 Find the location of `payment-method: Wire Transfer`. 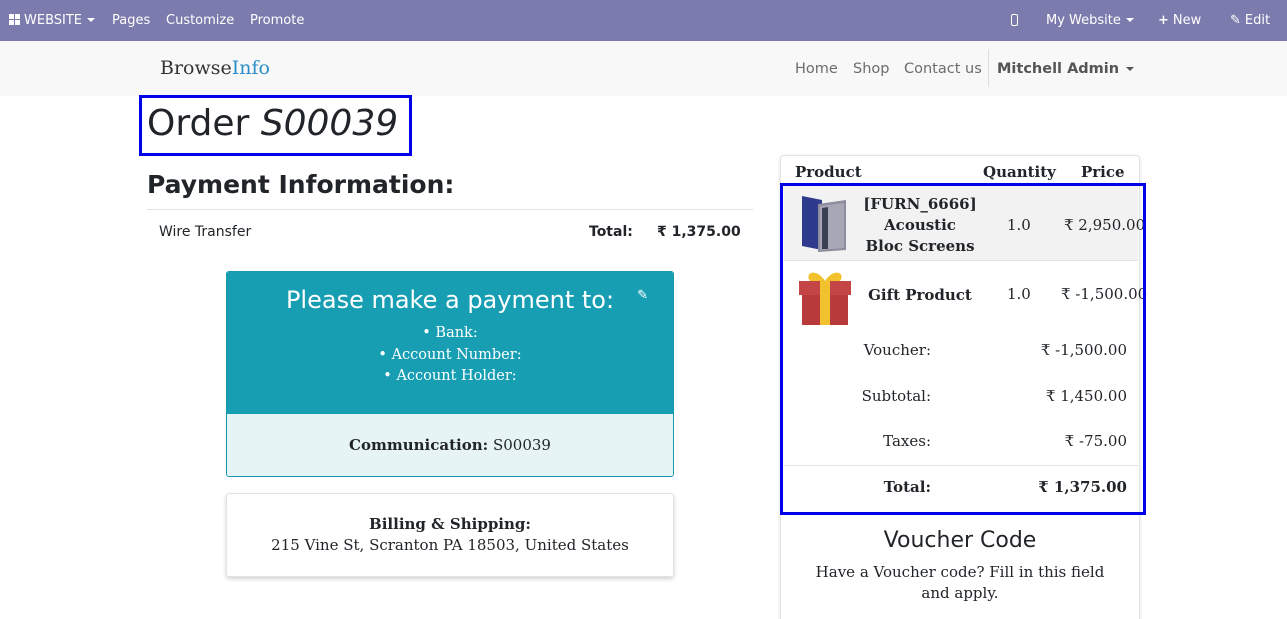

payment-method: Wire Transfer is located at coordinates (205, 232).